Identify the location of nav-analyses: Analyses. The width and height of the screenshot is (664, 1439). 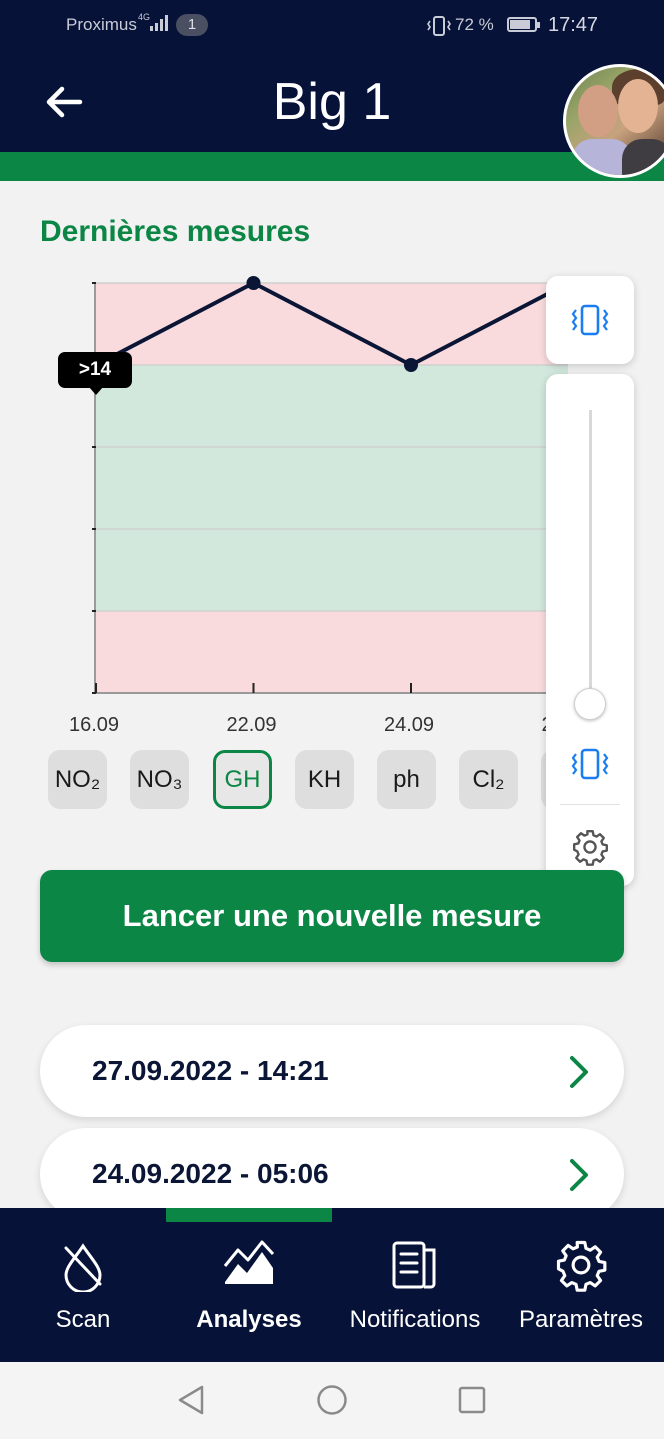
(249, 1285).